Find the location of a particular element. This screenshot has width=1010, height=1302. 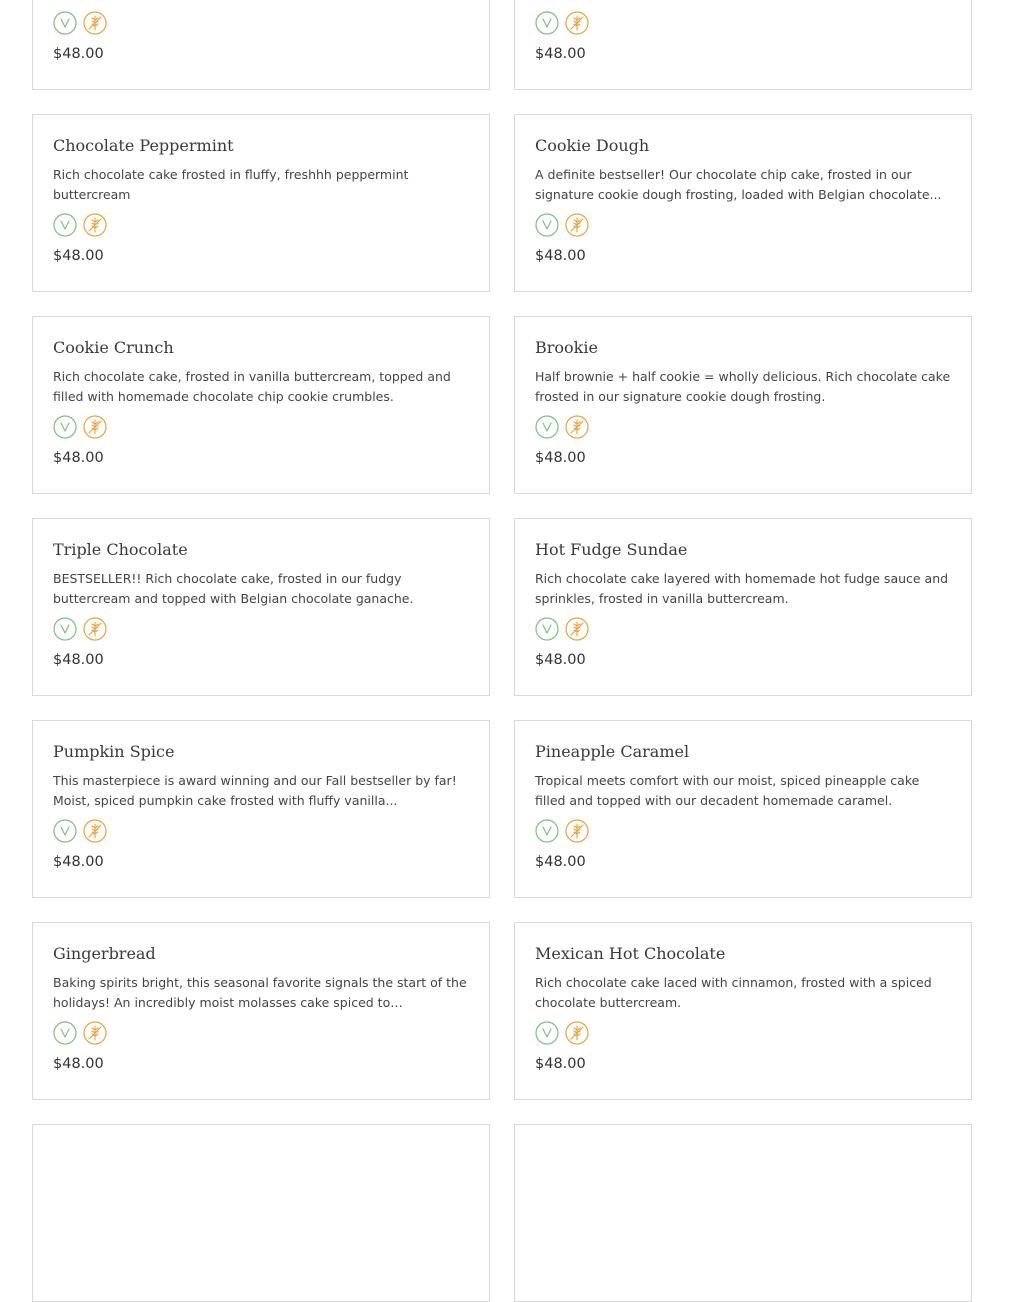

product-title: Chocolate Peppermint is located at coordinates (261, 146).